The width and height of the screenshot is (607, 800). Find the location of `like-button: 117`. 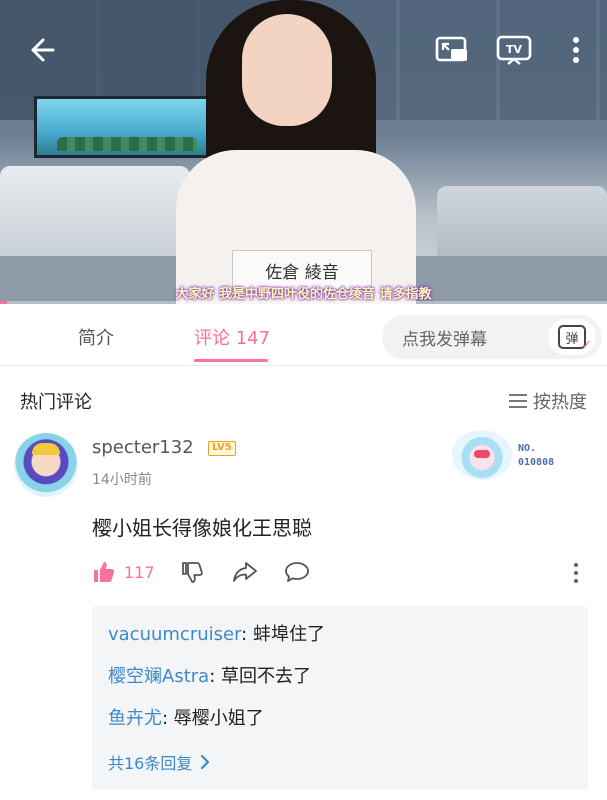

like-button: 117 is located at coordinates (123, 572).